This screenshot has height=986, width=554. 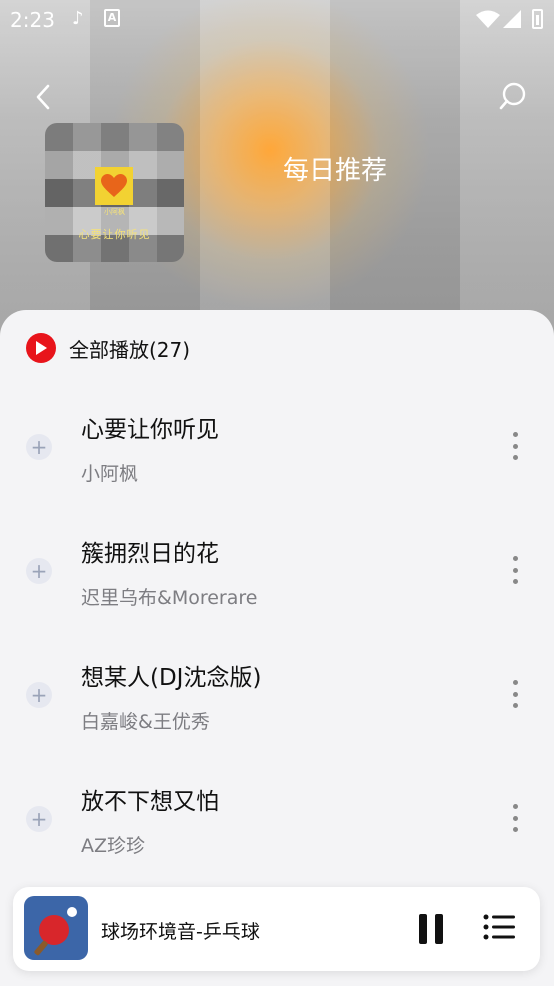 What do you see at coordinates (277, 819) in the screenshot?
I see `song-row: + 放不下想又怕 AZ珍珍` at bounding box center [277, 819].